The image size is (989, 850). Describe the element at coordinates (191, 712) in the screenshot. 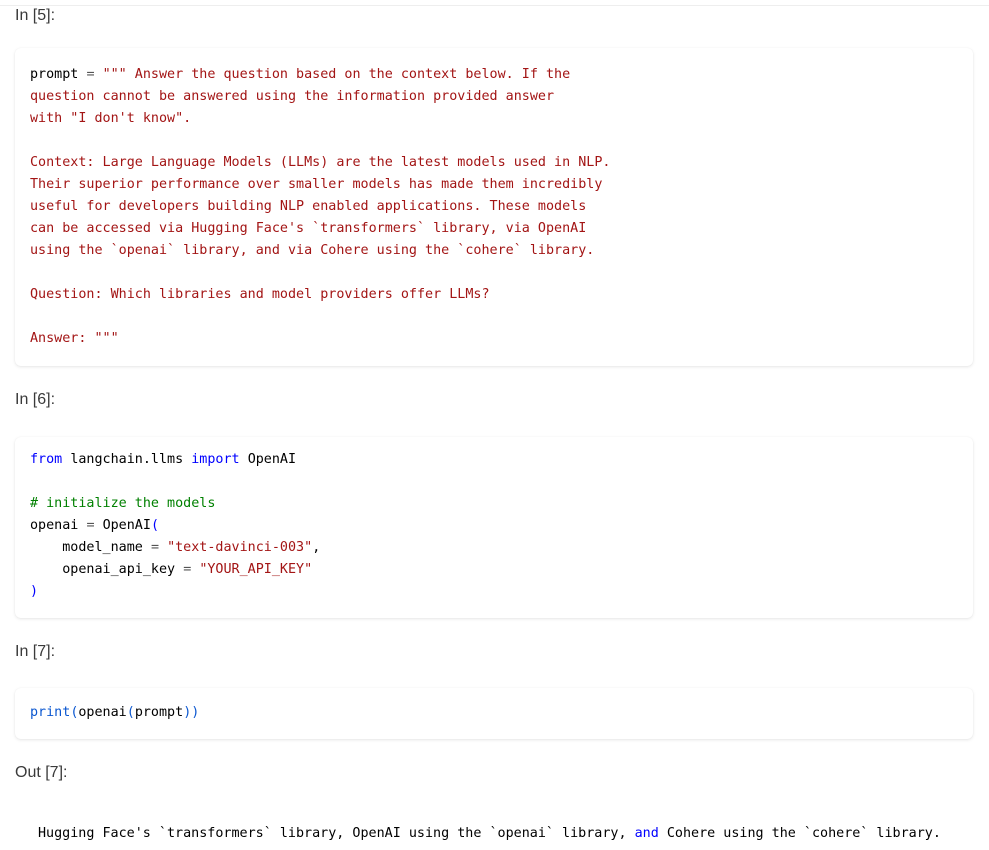

I see `paren-close: ))` at that location.